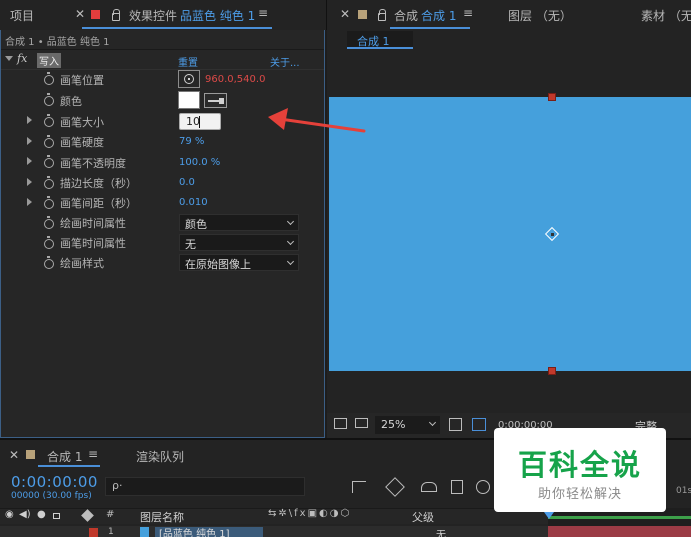  What do you see at coordinates (483, 487) in the screenshot?
I see `motion-blur-icon` at bounding box center [483, 487].